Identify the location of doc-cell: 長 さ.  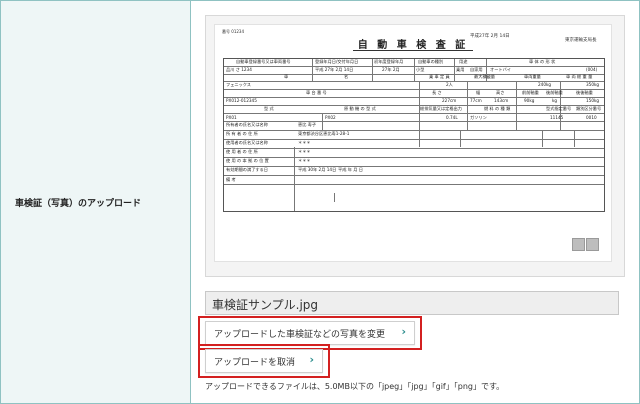
(437, 92).